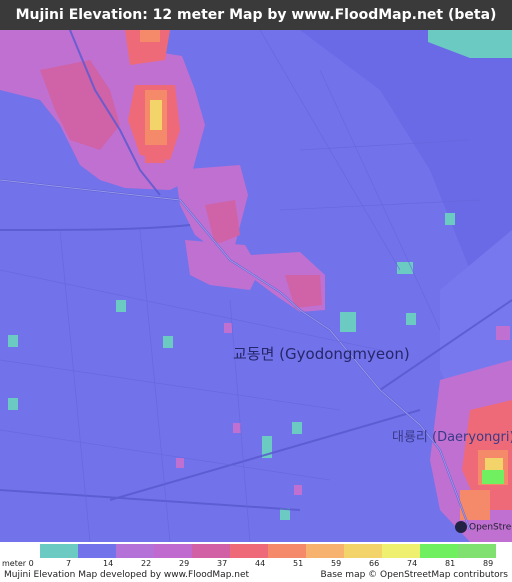  What do you see at coordinates (108, 563) in the screenshot?
I see `legend-tick: 14` at bounding box center [108, 563].